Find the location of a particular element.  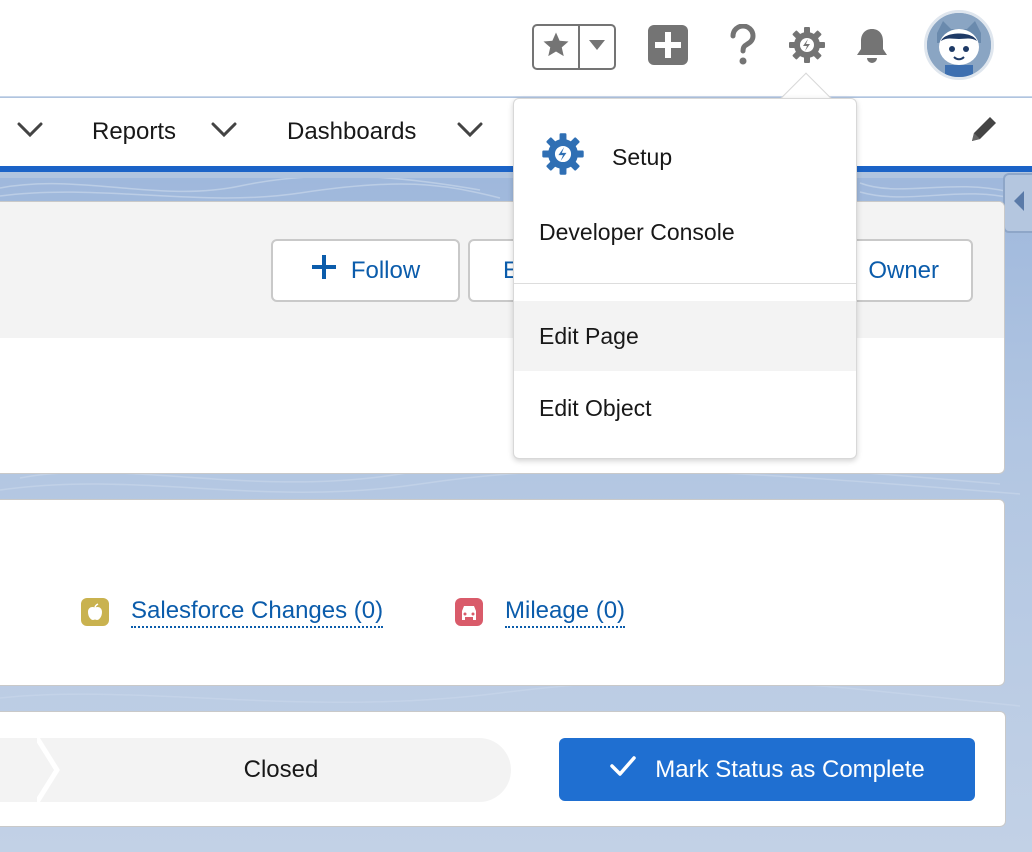

checkmark-icon is located at coordinates (623, 769).